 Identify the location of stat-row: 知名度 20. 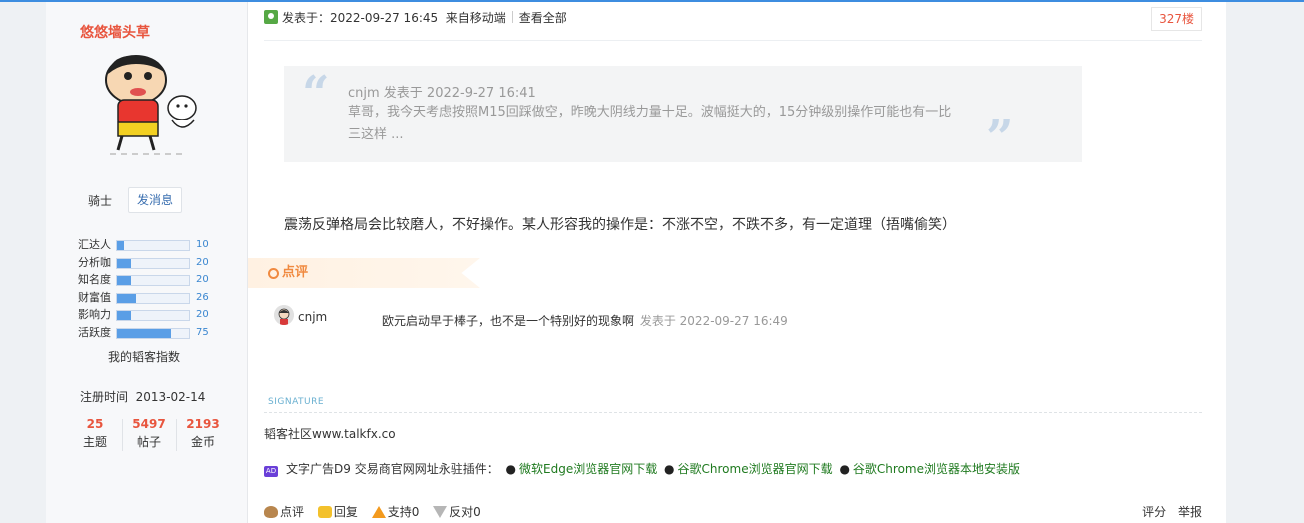
(148, 282).